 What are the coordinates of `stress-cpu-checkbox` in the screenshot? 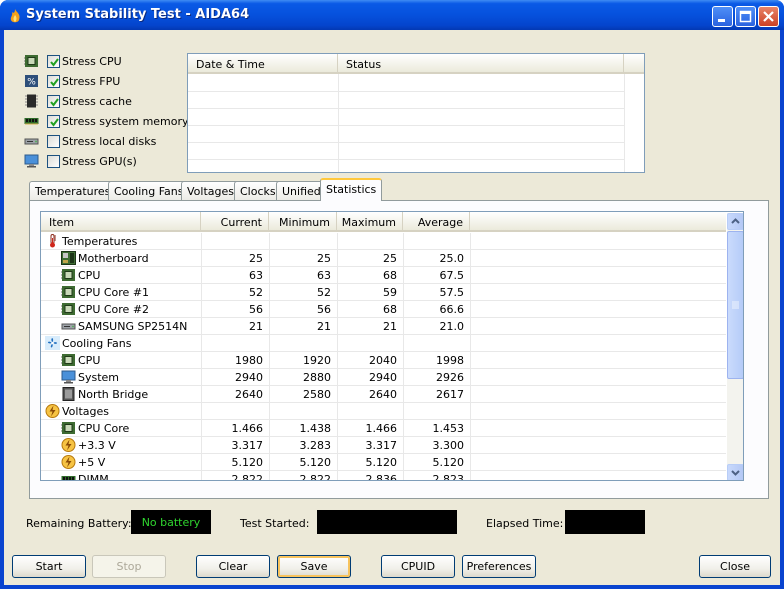 It's located at (53, 61).